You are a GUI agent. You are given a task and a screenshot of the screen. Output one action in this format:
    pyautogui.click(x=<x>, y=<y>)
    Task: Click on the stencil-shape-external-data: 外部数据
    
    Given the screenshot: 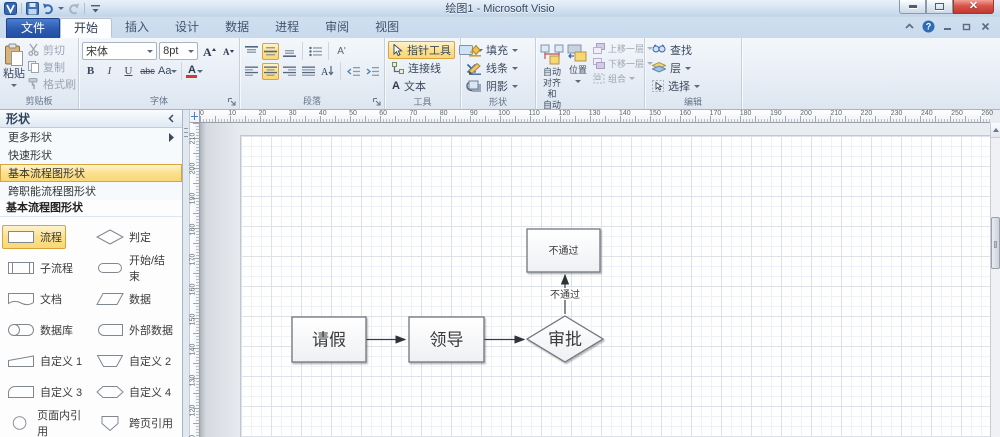 What is the action you would take?
    pyautogui.click(x=135, y=330)
    